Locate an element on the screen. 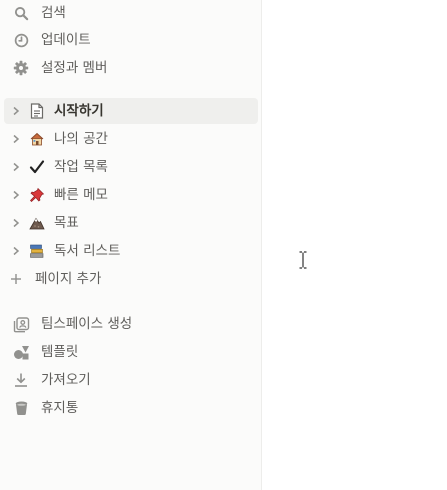  text-cursor-icon is located at coordinates (303, 260).